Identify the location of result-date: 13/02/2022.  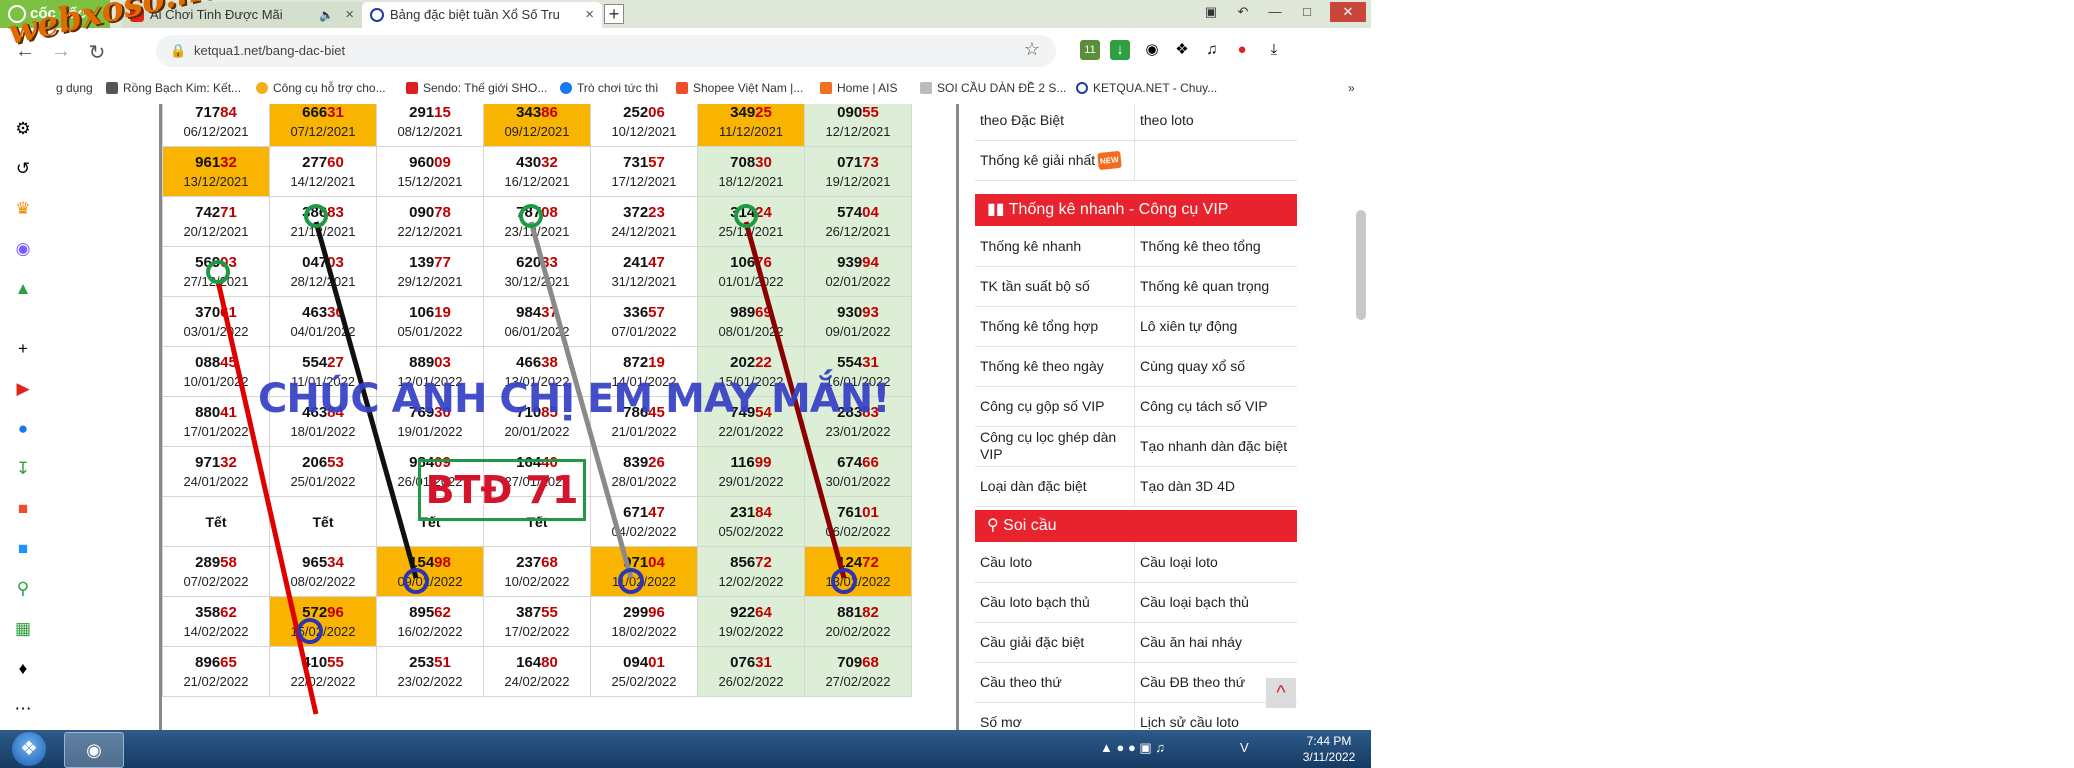
(858, 581).